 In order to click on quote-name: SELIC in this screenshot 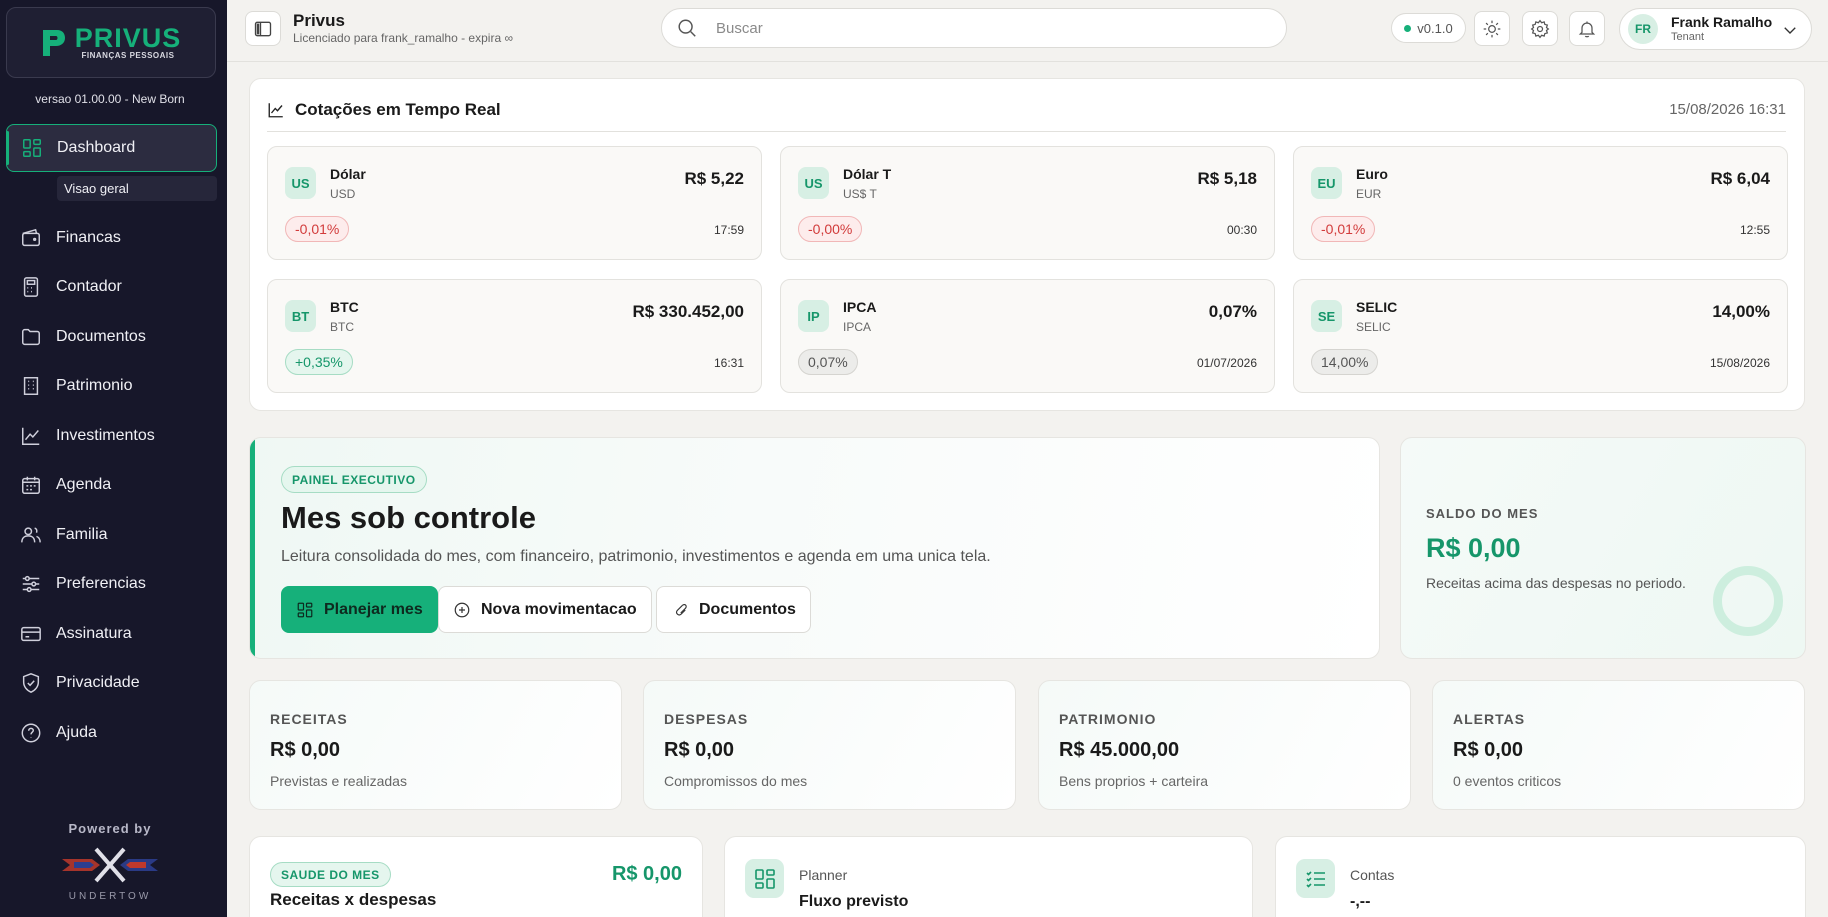, I will do `click(1377, 307)`.